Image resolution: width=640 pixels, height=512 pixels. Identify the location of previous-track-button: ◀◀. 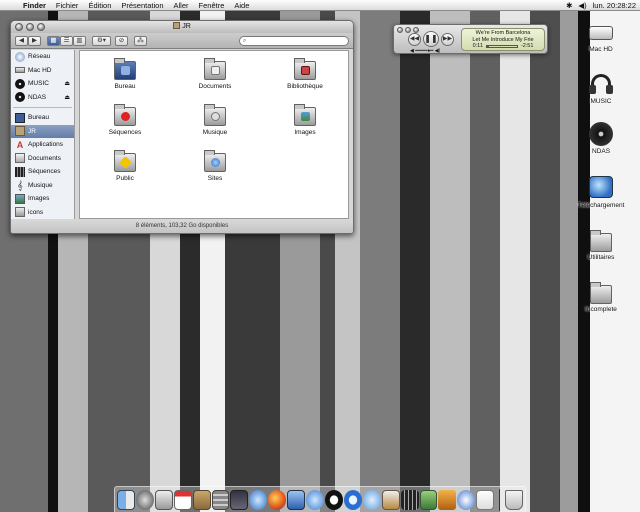
(414, 39).